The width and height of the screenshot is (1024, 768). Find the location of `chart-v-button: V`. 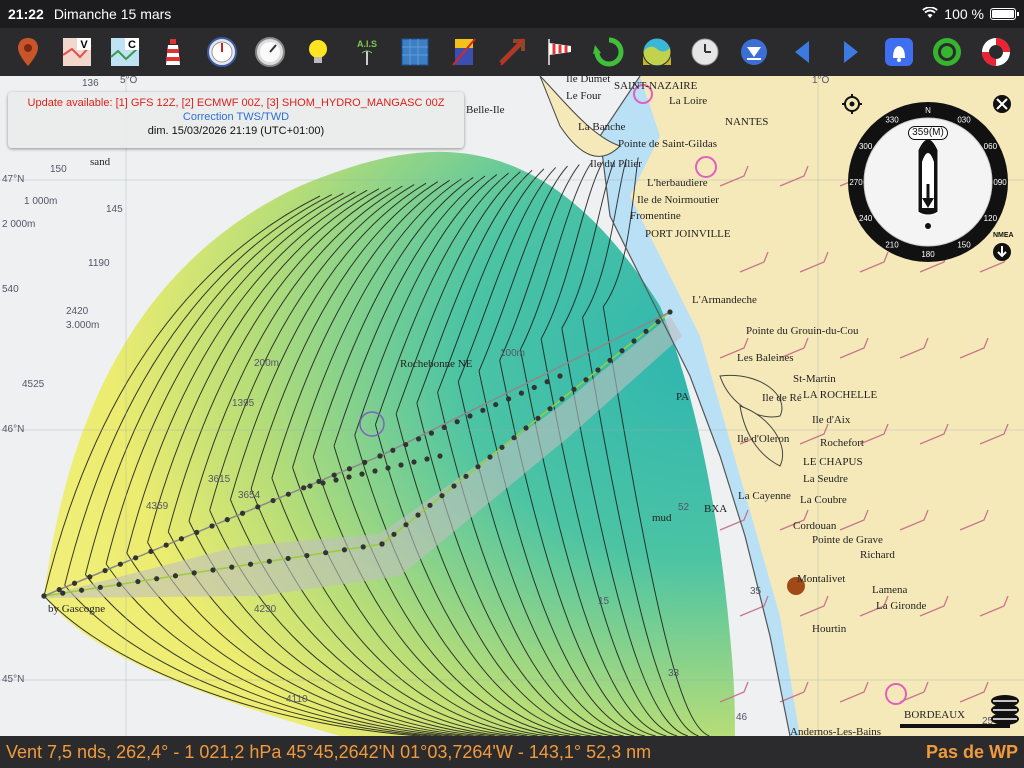

chart-v-button: V is located at coordinates (76, 52).